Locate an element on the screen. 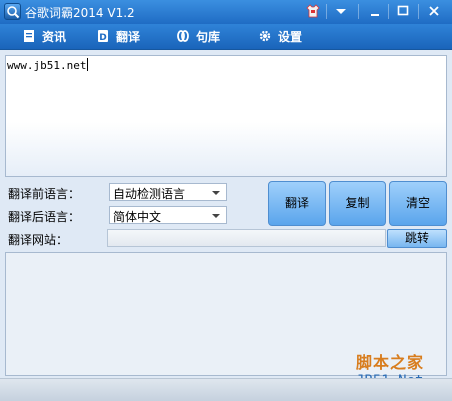 This screenshot has height=401, width=452. toolbar-translate-label: 翻译 is located at coordinates (128, 37).